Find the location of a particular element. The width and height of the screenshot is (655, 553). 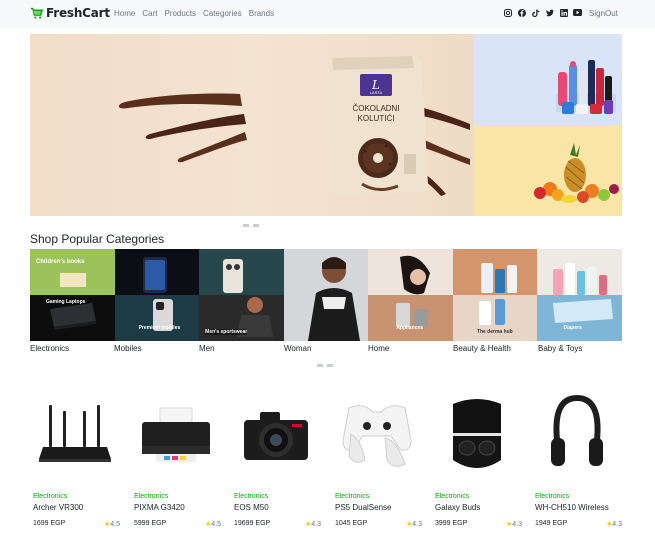

category-tile-men: Men's sportswear is located at coordinates (241, 295).